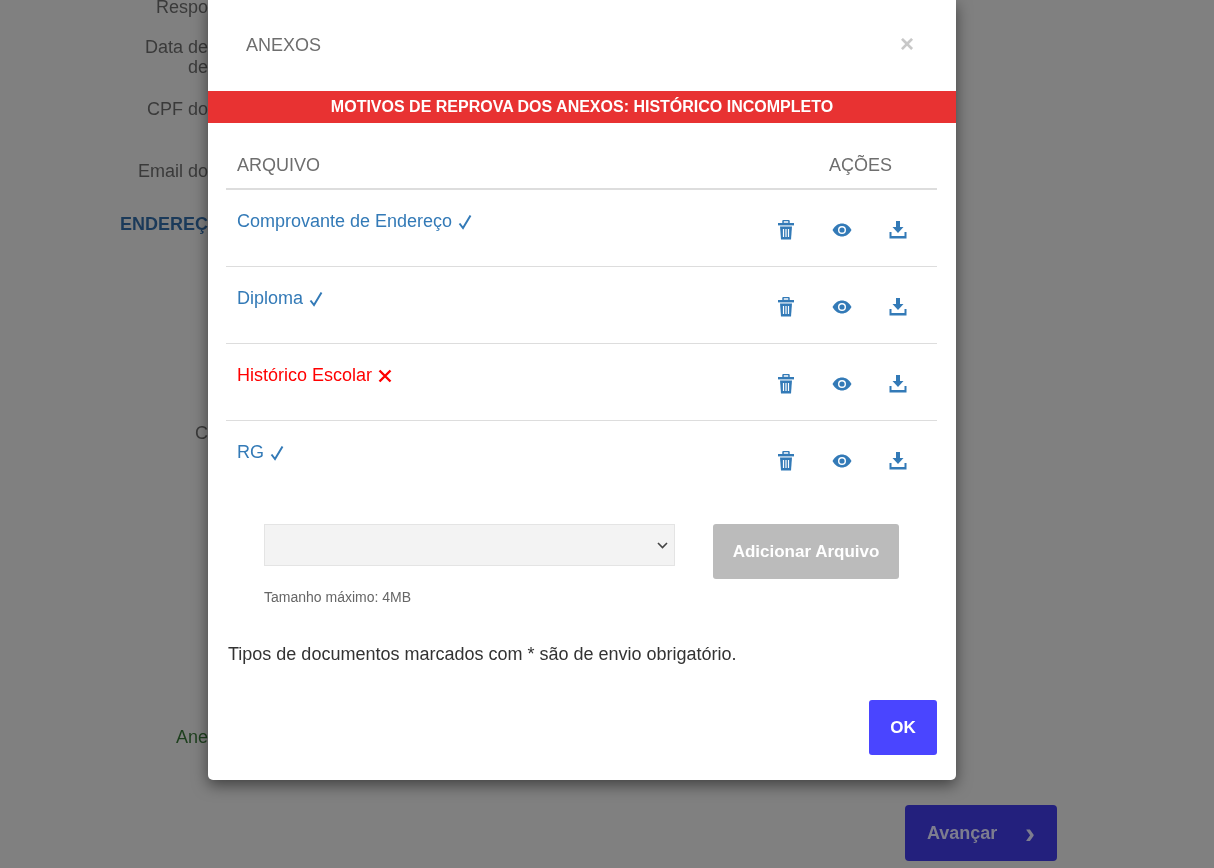 This screenshot has width=1214, height=868. I want to click on dialog-title: ANEXOS, so click(284, 45).